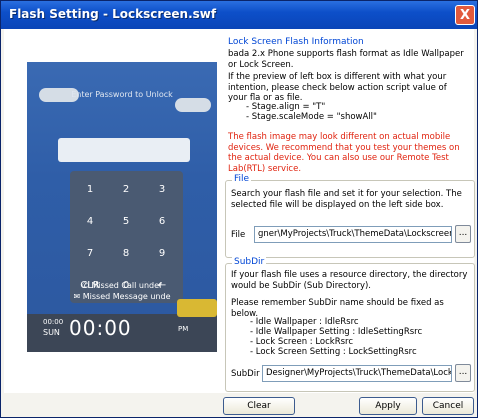 This screenshot has height=418, width=478. I want to click on subdir-item: - Lock Screen Setting : LockSettingRsrc, so click(333, 352).